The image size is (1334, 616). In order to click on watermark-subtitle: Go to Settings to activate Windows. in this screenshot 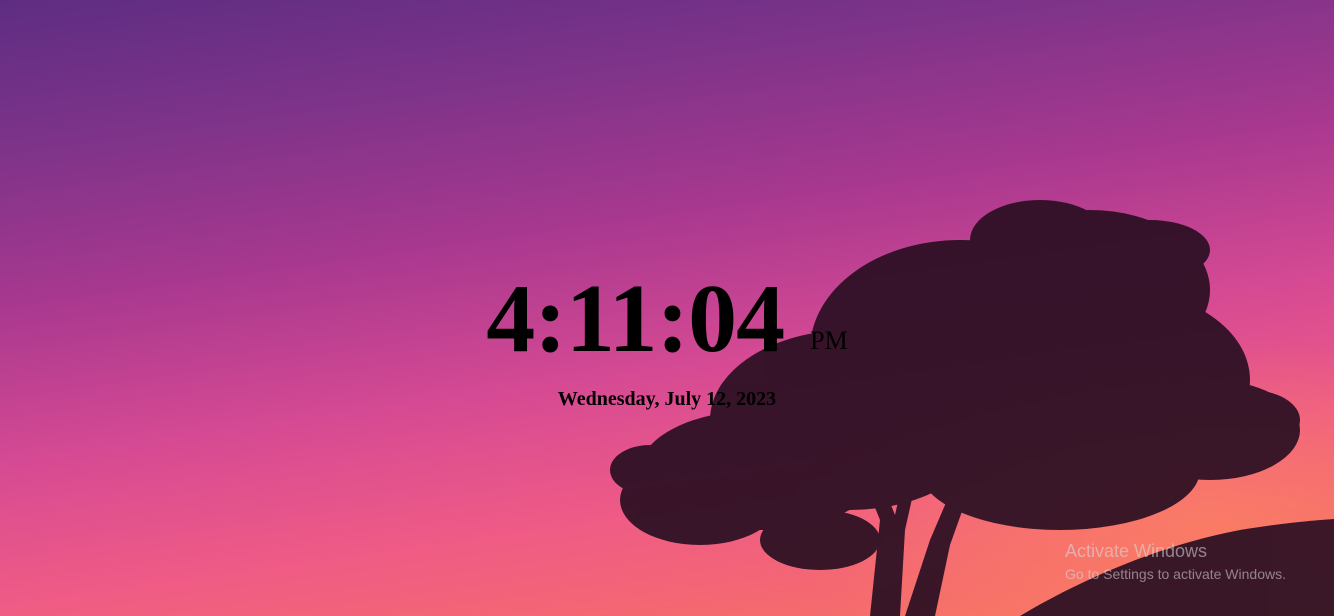, I will do `click(1175, 574)`.